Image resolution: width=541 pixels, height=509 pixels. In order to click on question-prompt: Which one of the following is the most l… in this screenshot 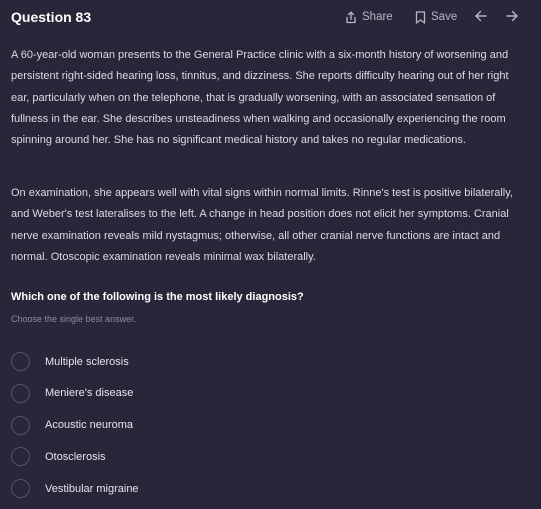, I will do `click(157, 297)`.